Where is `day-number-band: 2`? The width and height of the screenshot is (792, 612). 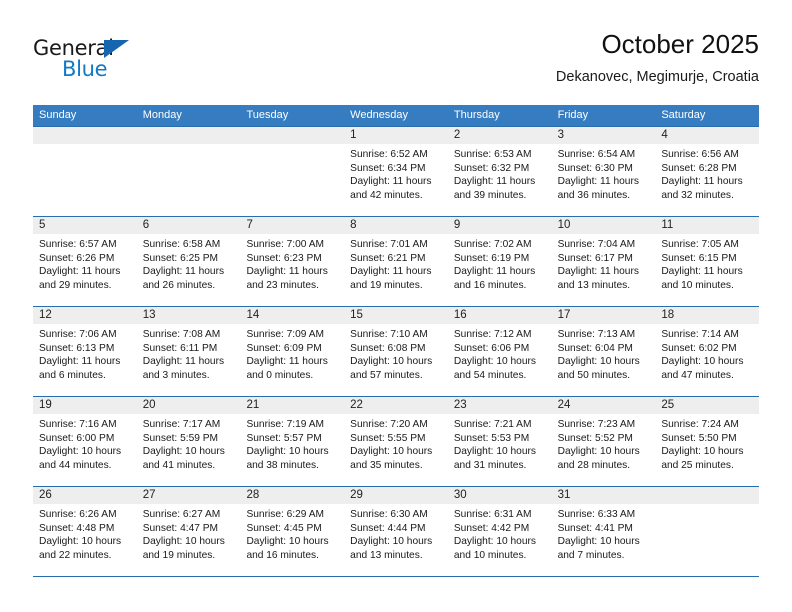
day-number-band: 2 is located at coordinates (499, 136).